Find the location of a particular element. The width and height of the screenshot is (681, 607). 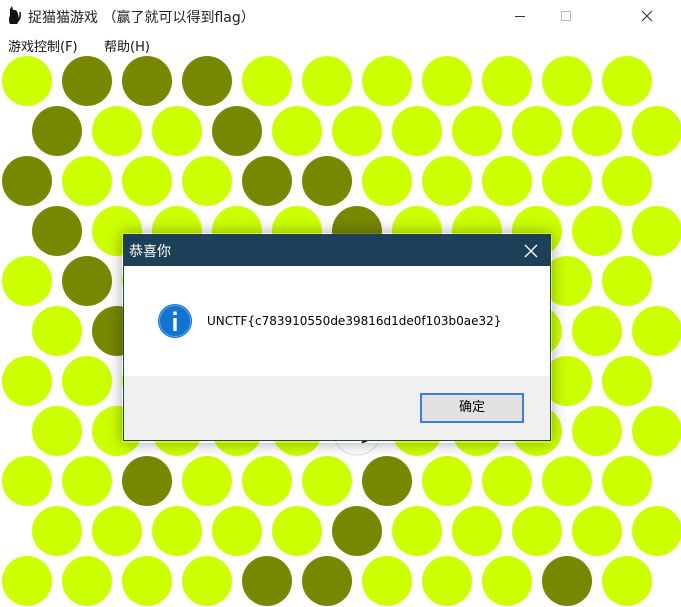

maximize-icon is located at coordinates (566, 16).